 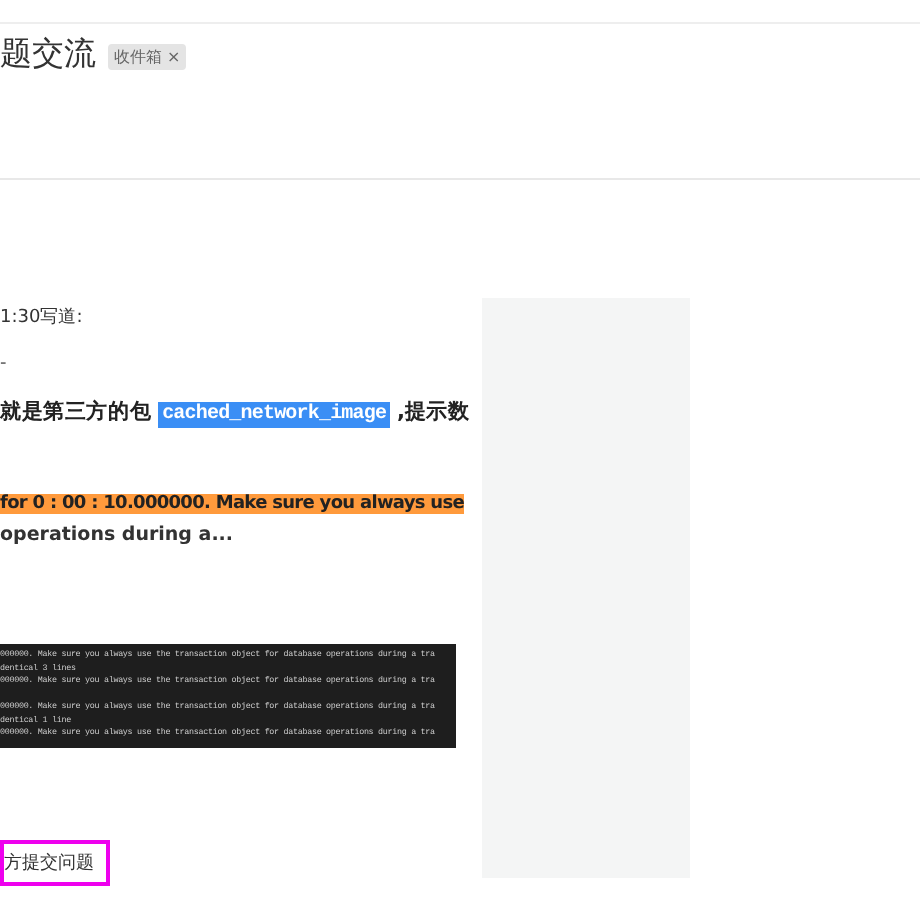 What do you see at coordinates (4, 364) in the screenshot?
I see `dash-text: -` at bounding box center [4, 364].